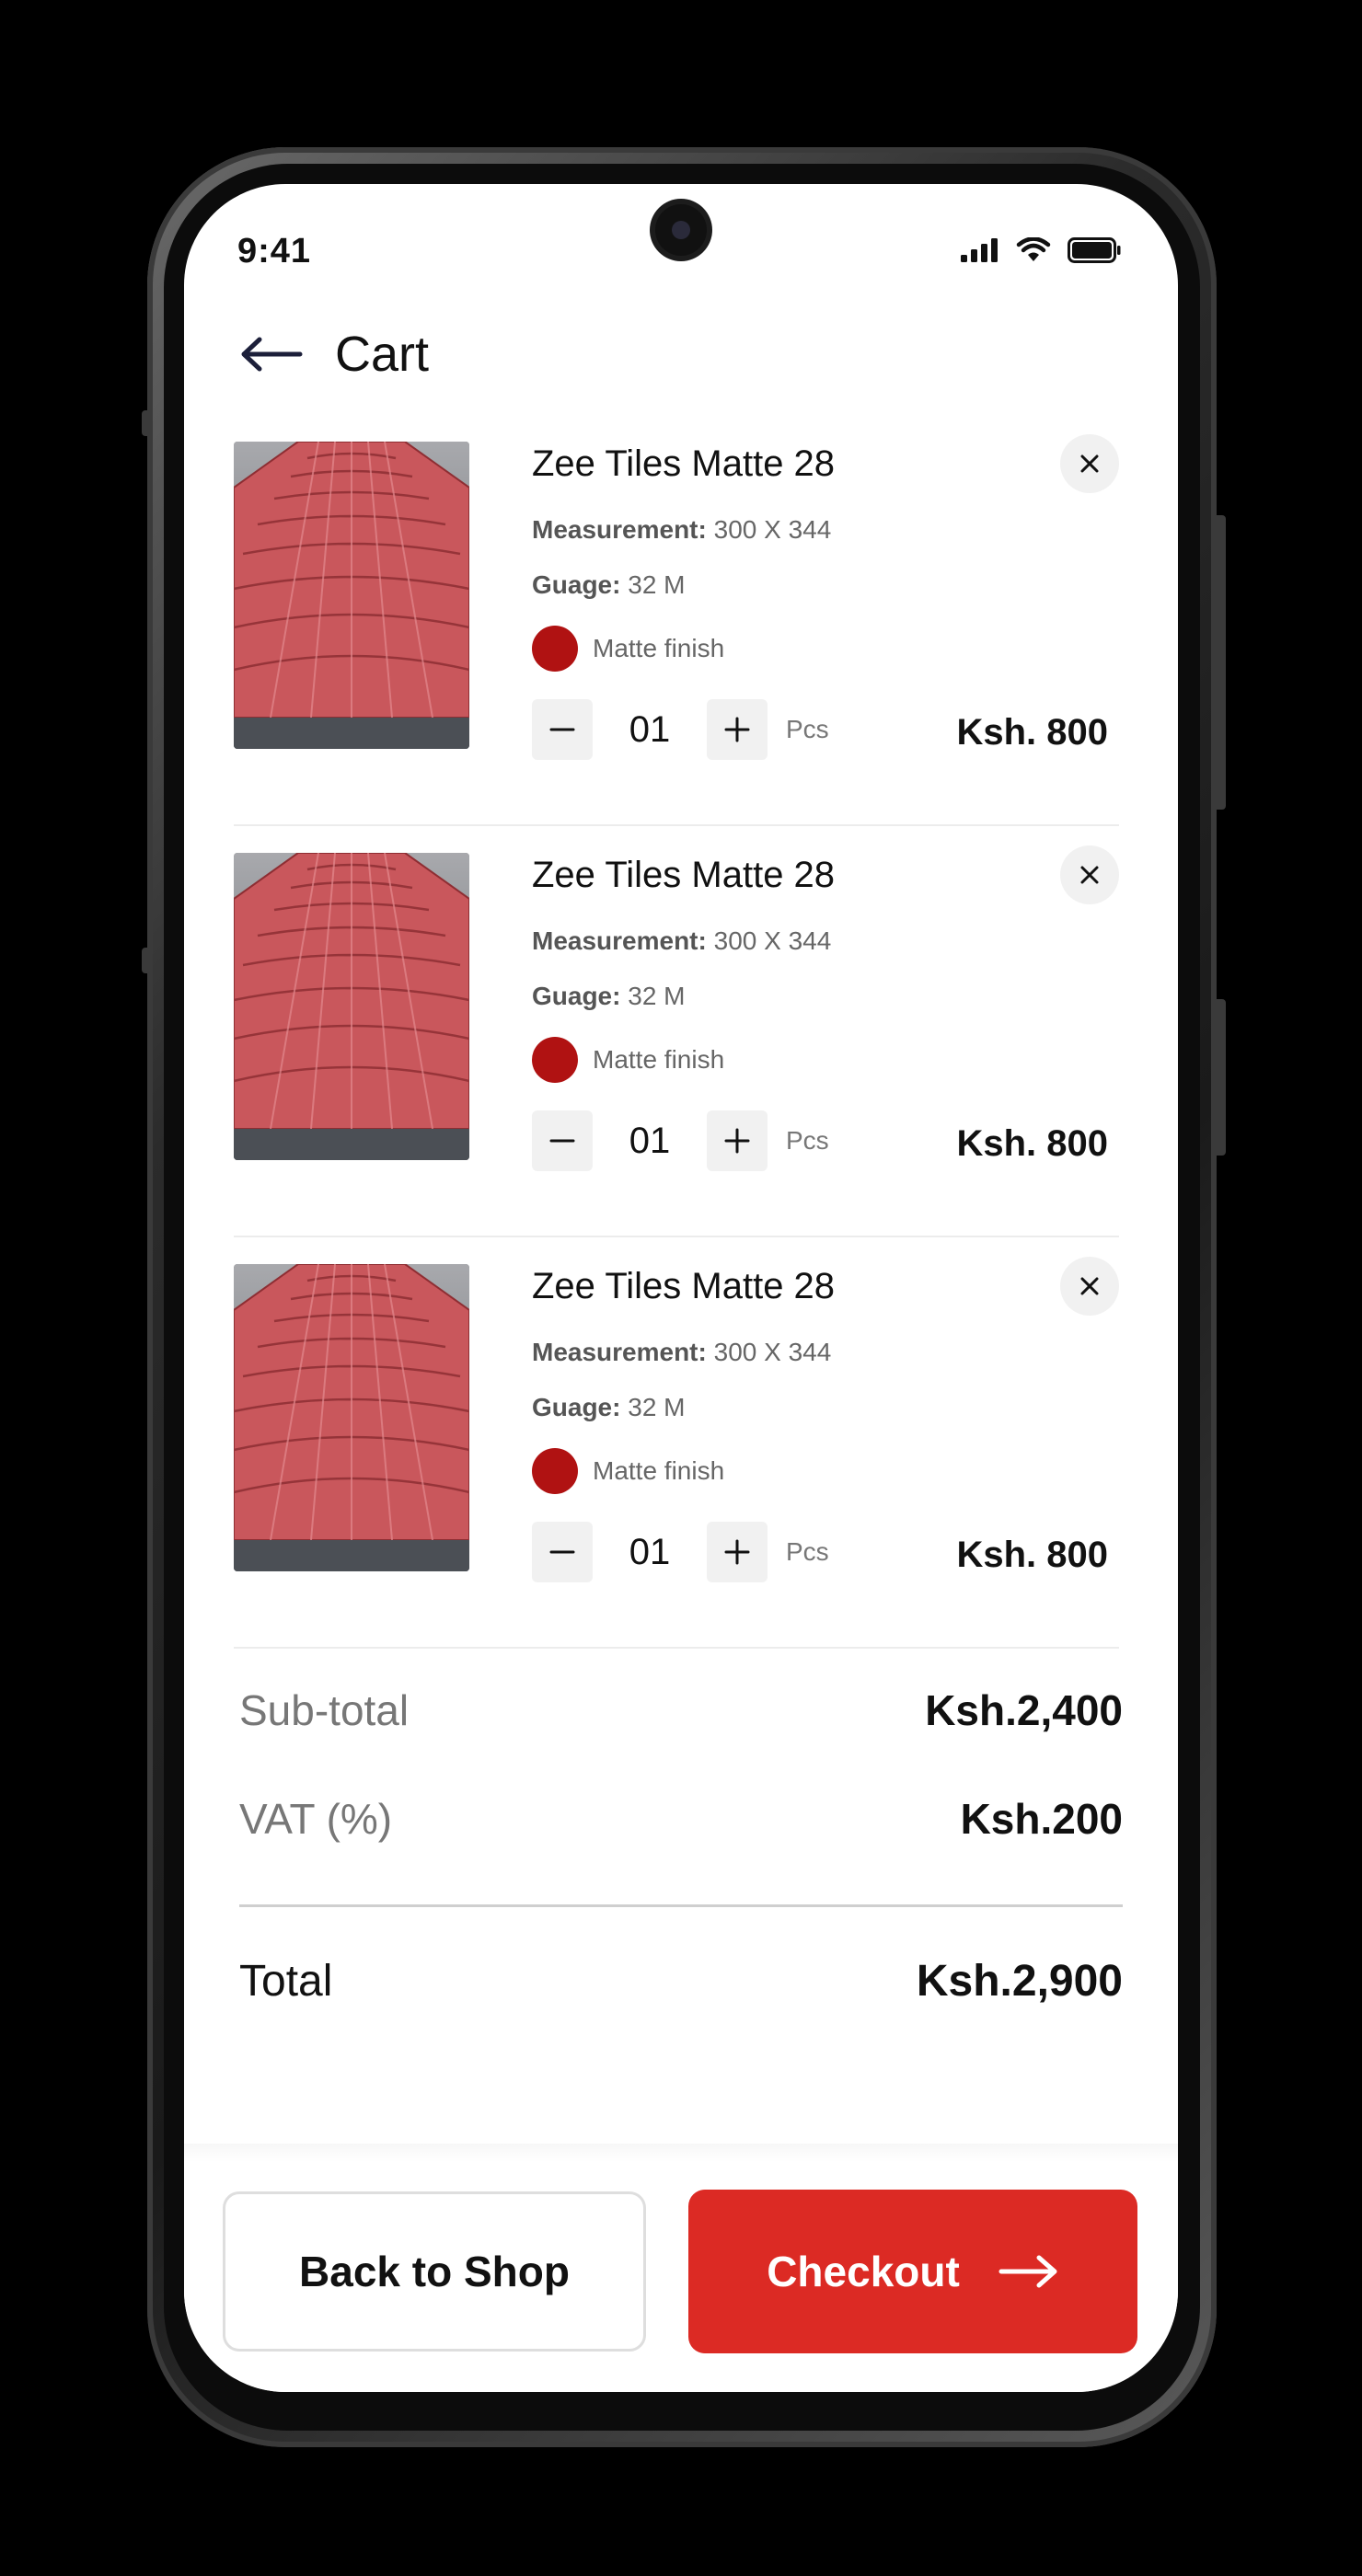 Image resolution: width=1362 pixels, height=2576 pixels. I want to click on total-label: Total, so click(286, 1982).